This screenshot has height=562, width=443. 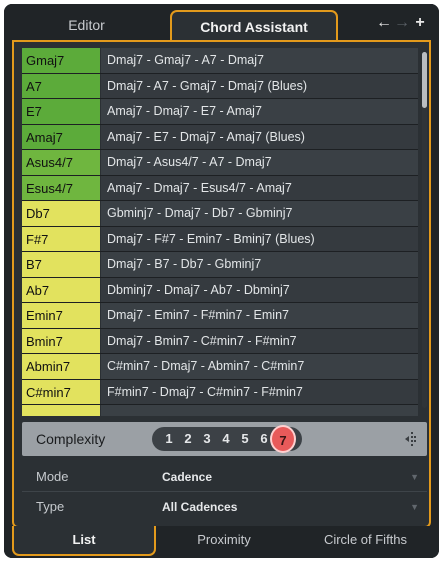 What do you see at coordinates (61, 340) in the screenshot?
I see `chord-cell: Bmin7` at bounding box center [61, 340].